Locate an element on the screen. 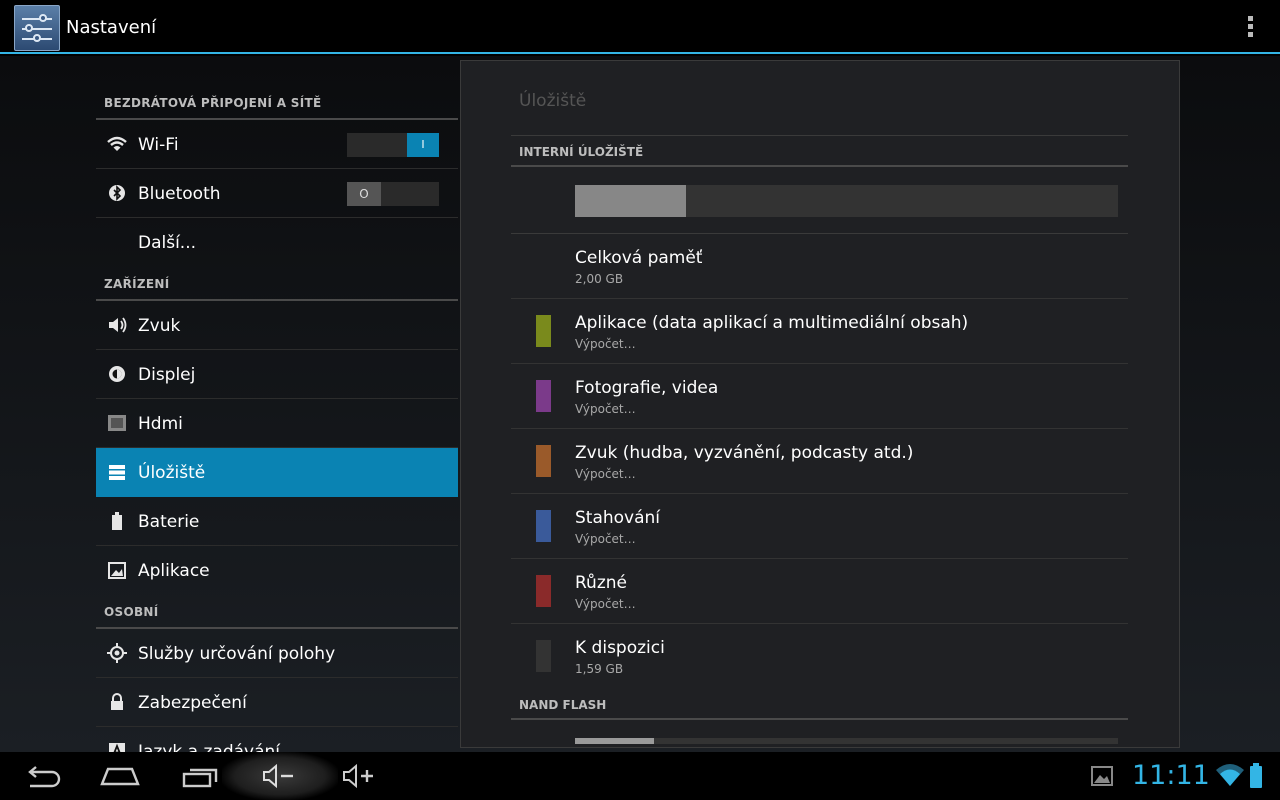 This screenshot has width=1280, height=800. settings-item-label: Zabezpečení is located at coordinates (192, 703).